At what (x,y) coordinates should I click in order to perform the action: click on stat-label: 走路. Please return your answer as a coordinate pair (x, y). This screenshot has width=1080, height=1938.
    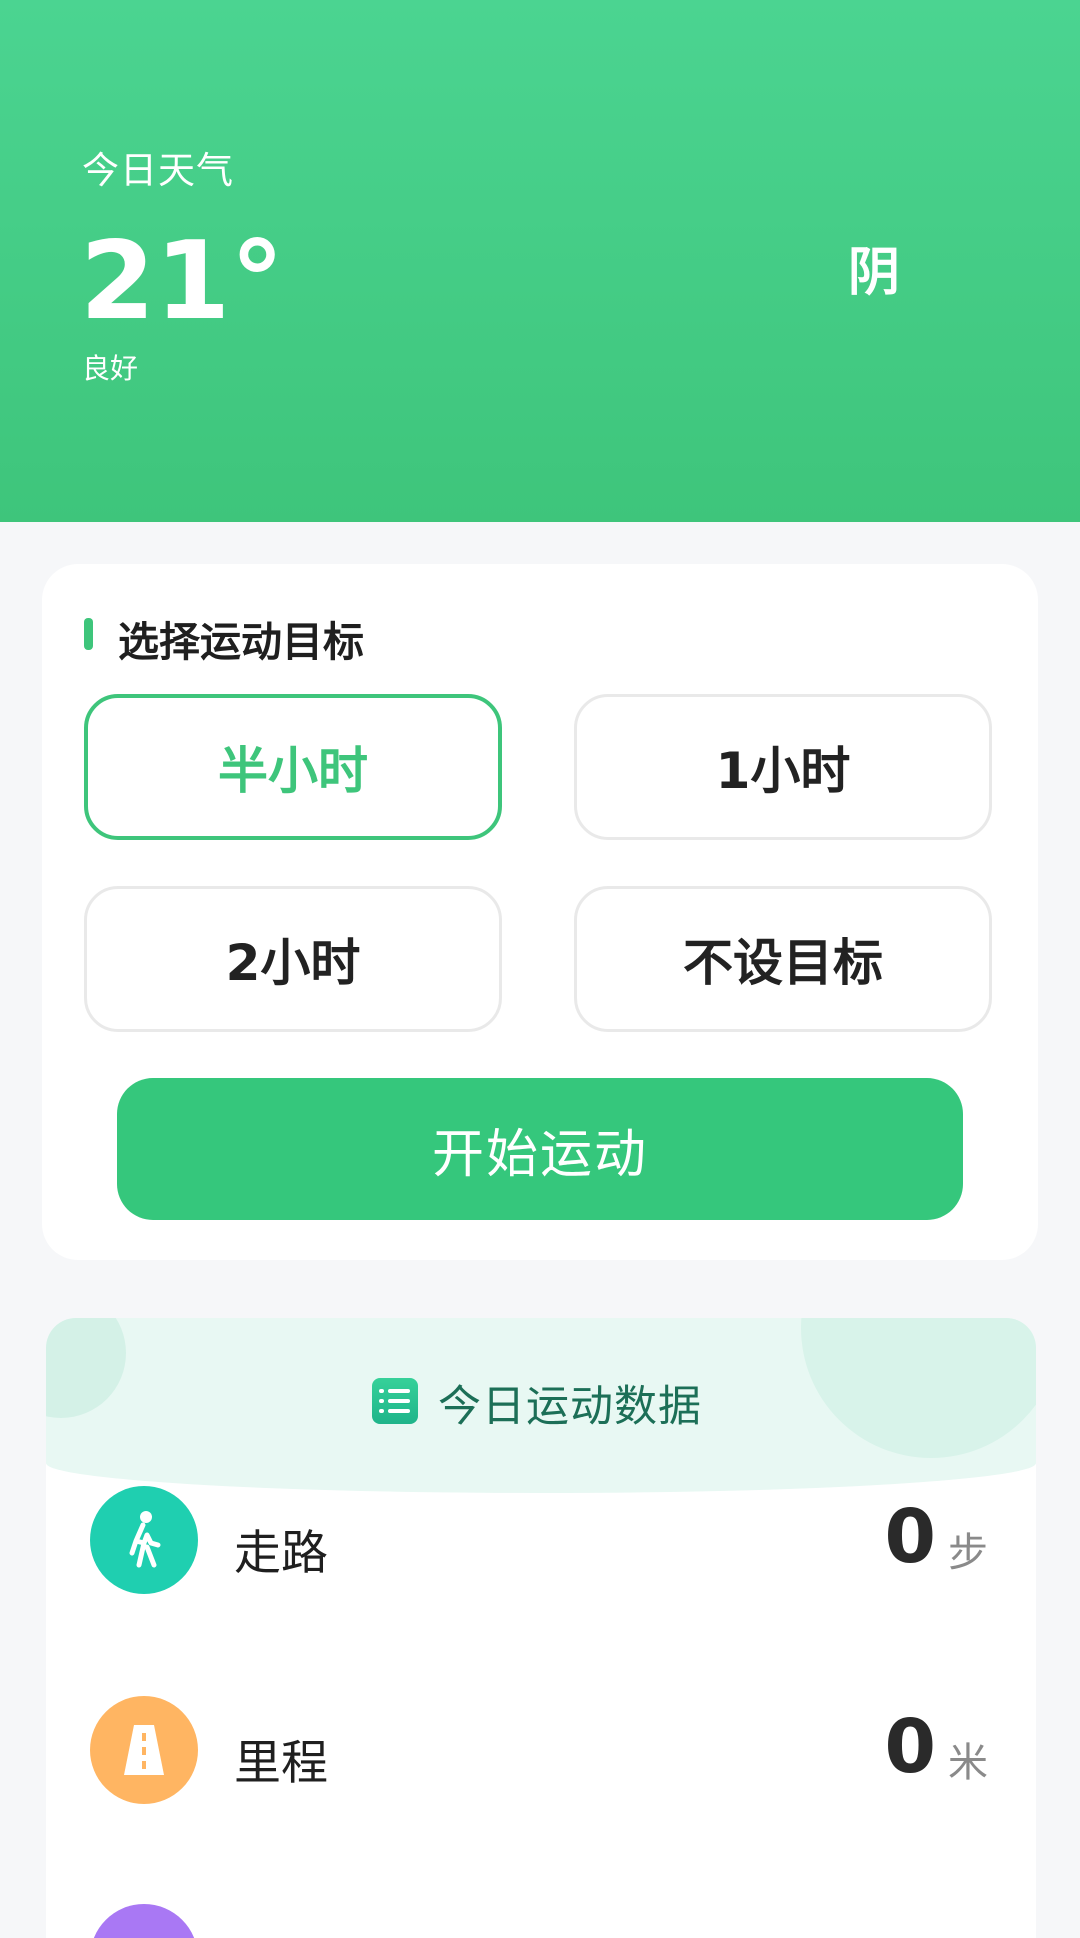
    Looking at the image, I should click on (281, 1553).